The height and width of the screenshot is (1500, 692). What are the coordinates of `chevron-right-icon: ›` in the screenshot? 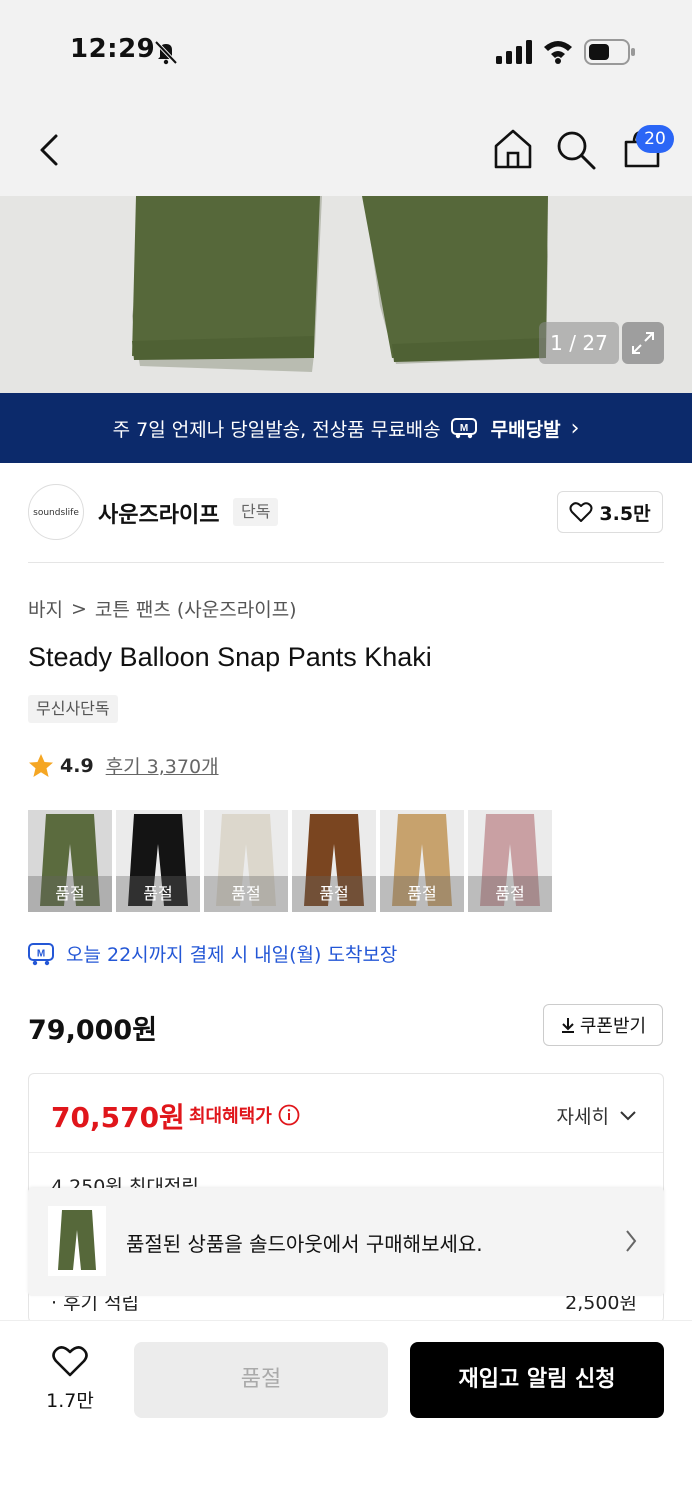 It's located at (575, 428).